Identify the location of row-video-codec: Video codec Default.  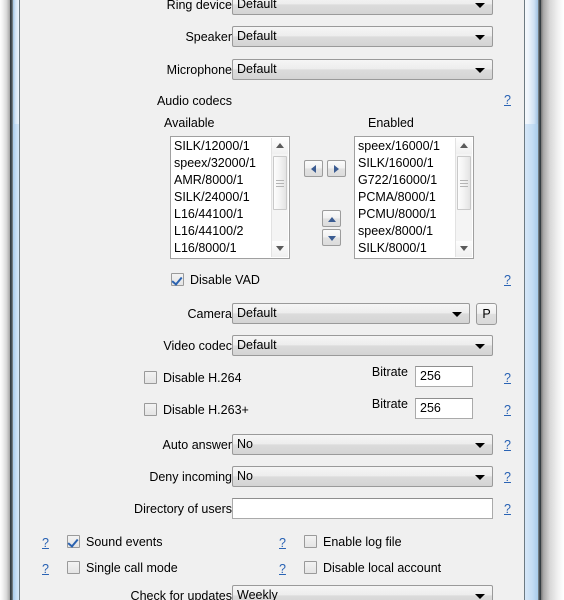
(272, 346).